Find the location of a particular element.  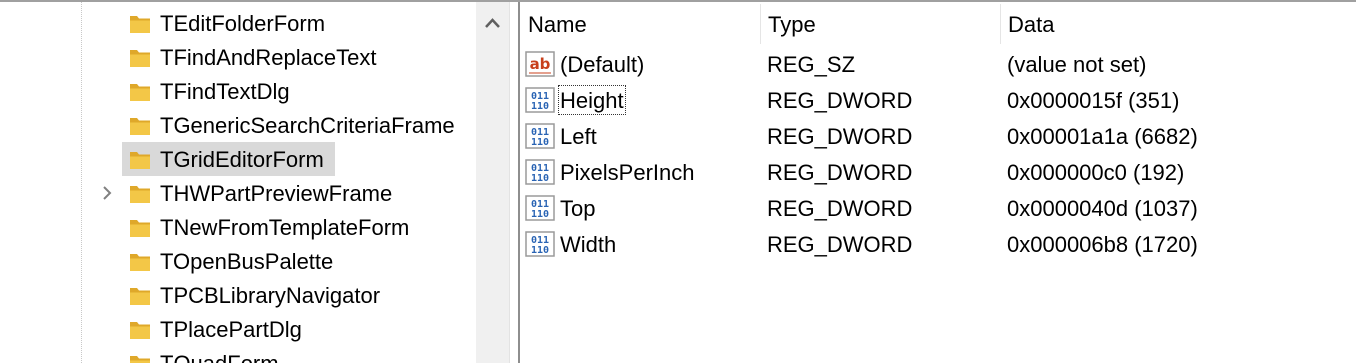

value-row: 011 110 Top REG_DWORD 0x0000040d (1037) is located at coordinates (938, 208).